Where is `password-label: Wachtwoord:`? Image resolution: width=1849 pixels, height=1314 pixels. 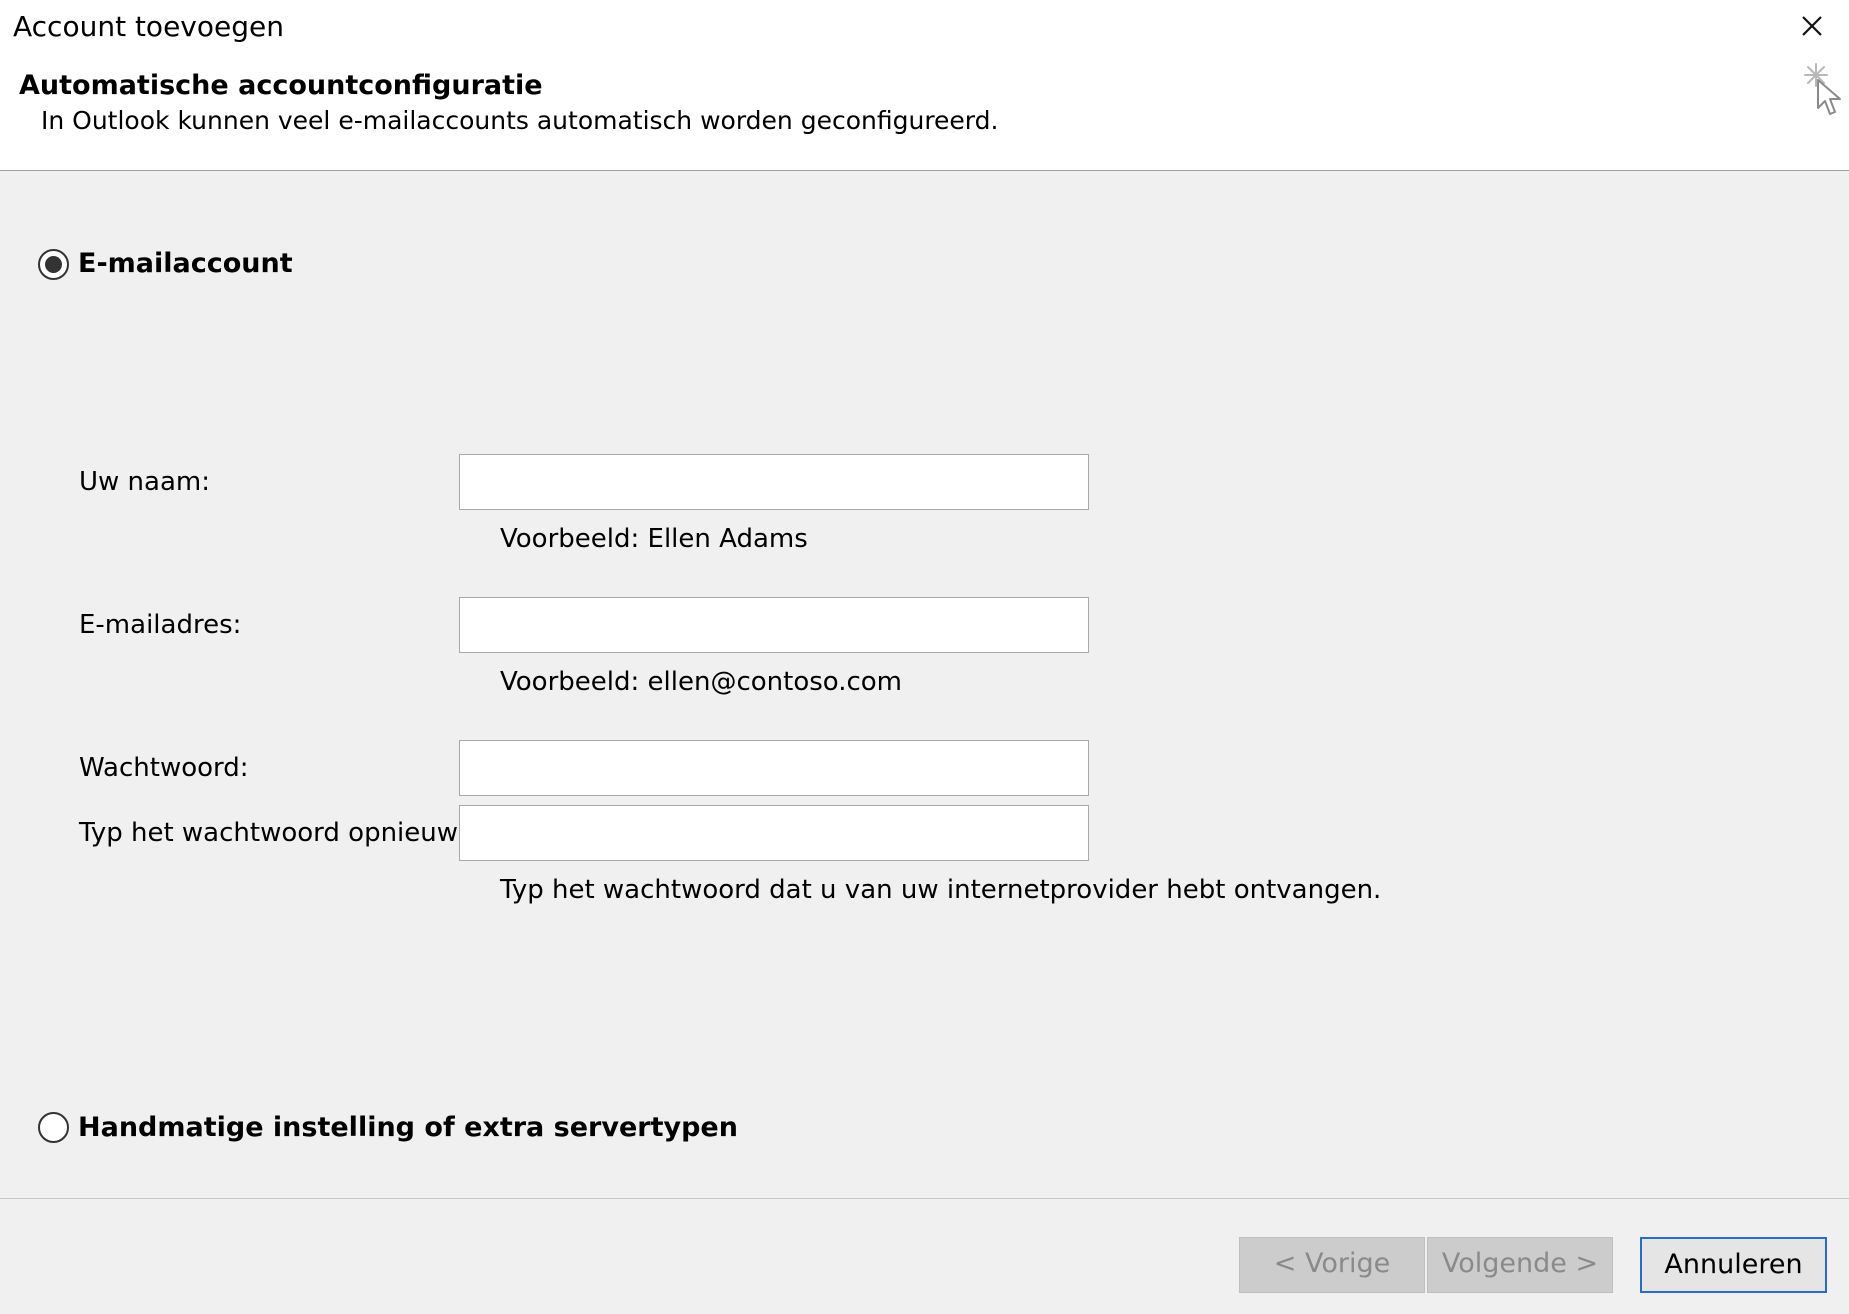 password-label: Wachtwoord: is located at coordinates (164, 768).